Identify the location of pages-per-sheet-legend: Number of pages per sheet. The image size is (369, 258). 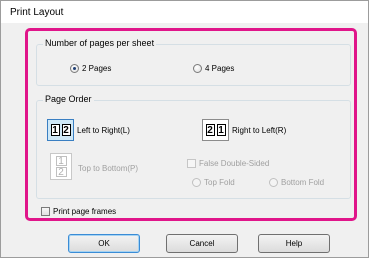
(100, 43).